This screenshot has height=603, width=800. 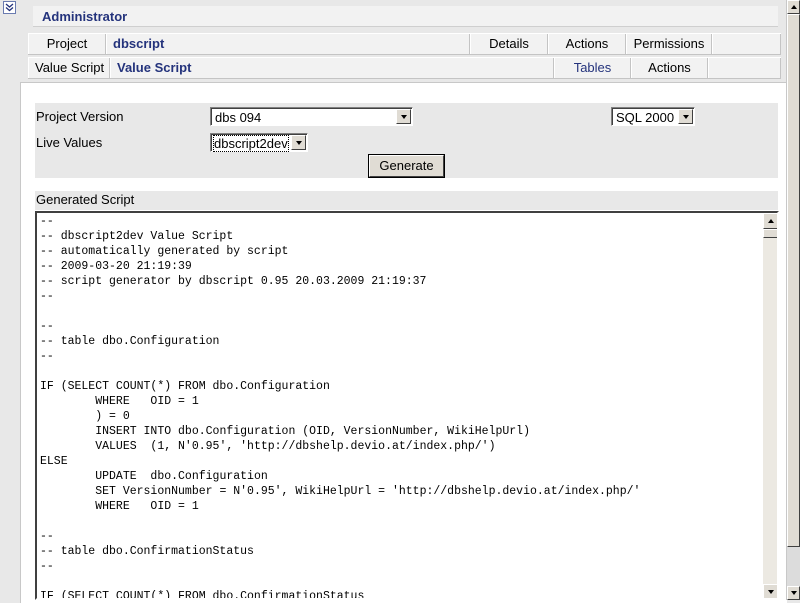 What do you see at coordinates (587, 44) in the screenshot?
I see `tab-actions: Actions` at bounding box center [587, 44].